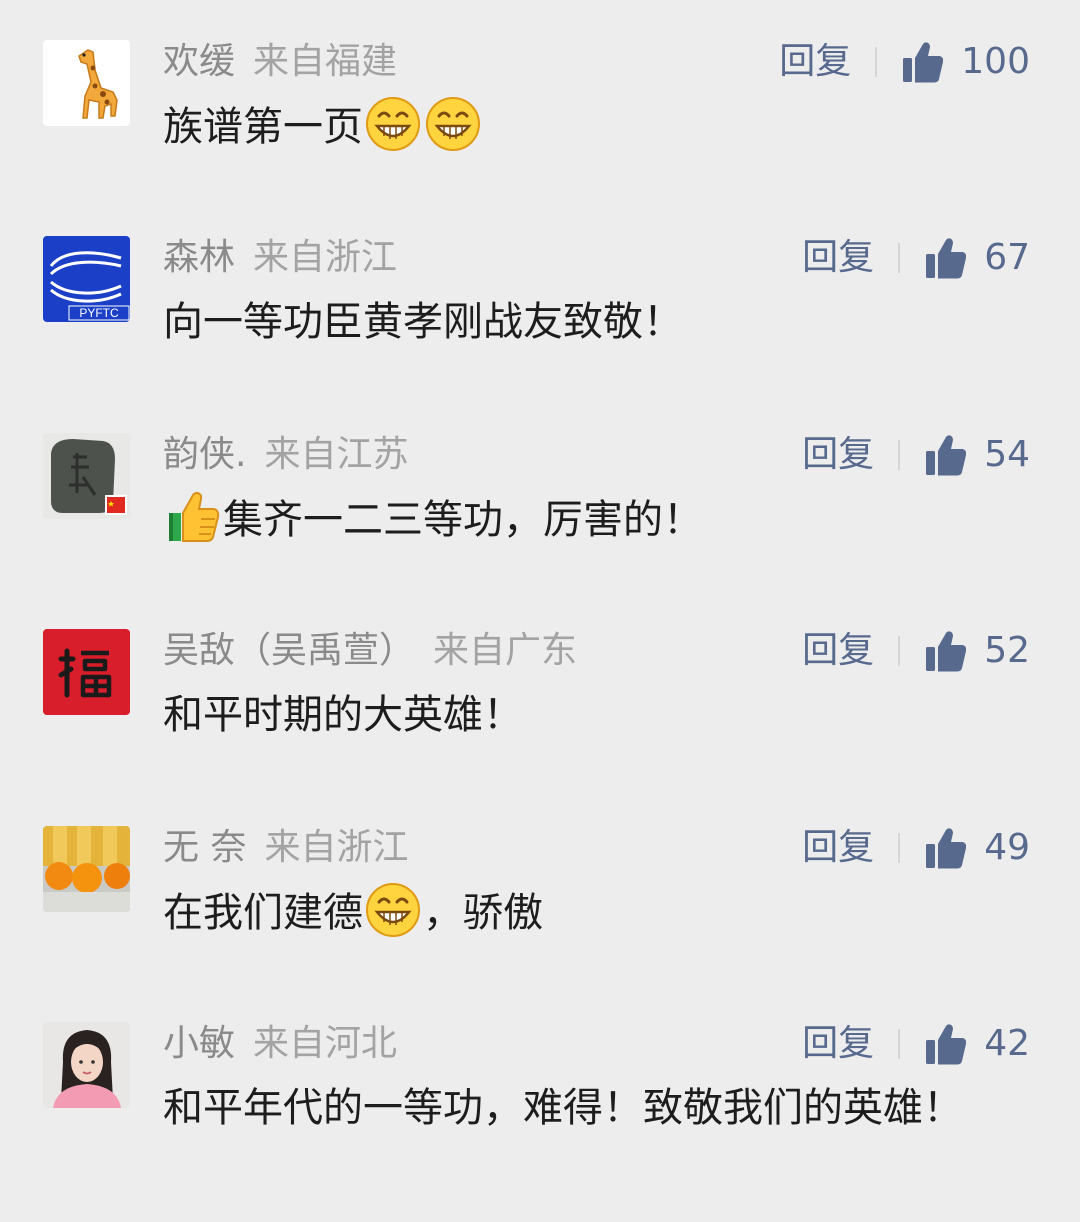 The height and width of the screenshot is (1222, 1080). What do you see at coordinates (995, 61) in the screenshot?
I see `like-count: 100` at bounding box center [995, 61].